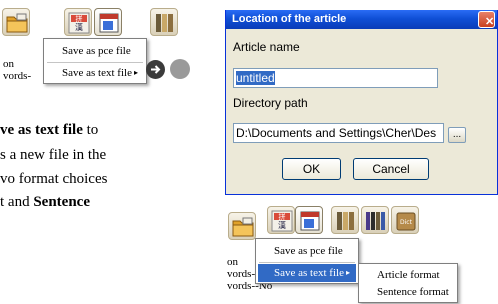  What do you see at coordinates (17, 202) in the screenshot?
I see `text-run: t and` at bounding box center [17, 202].